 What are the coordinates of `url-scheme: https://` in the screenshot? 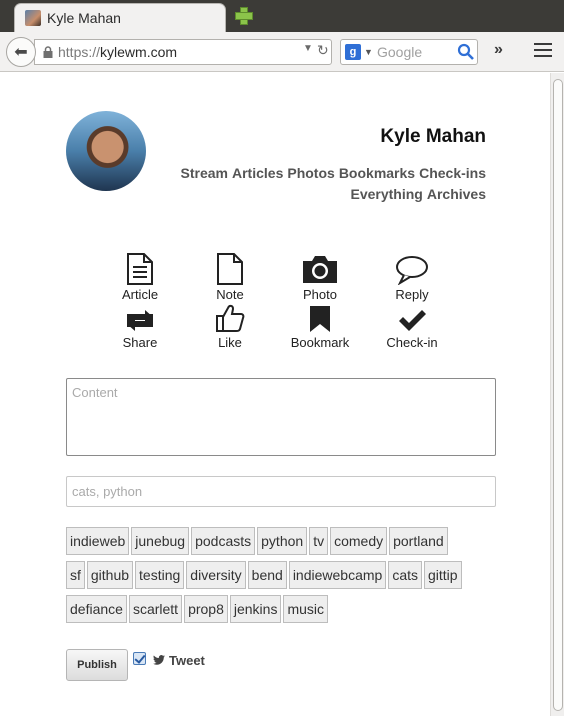 It's located at (79, 52).